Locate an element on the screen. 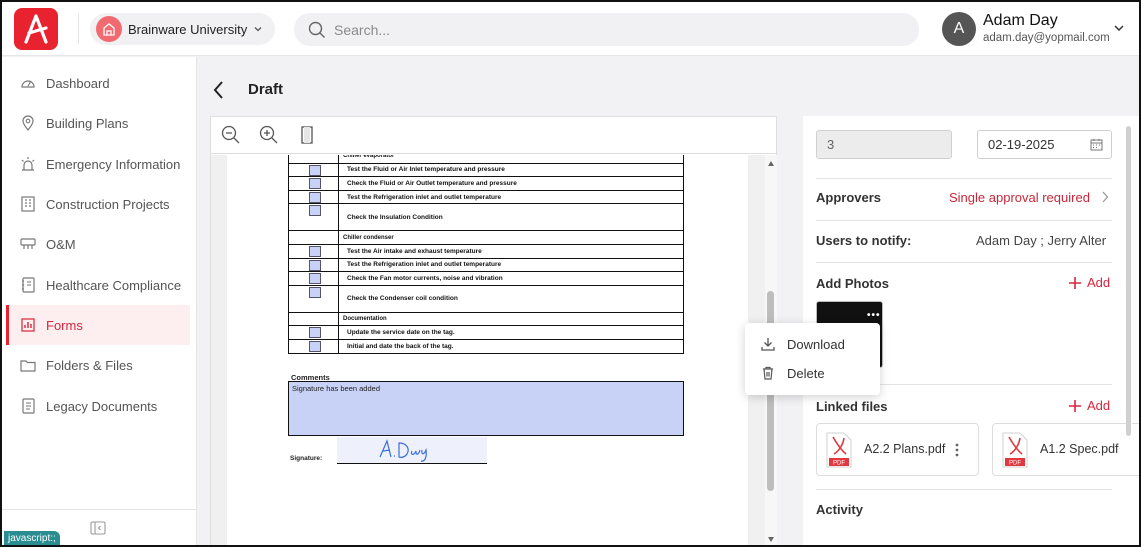  chevron-down-icon is located at coordinates (258, 29).